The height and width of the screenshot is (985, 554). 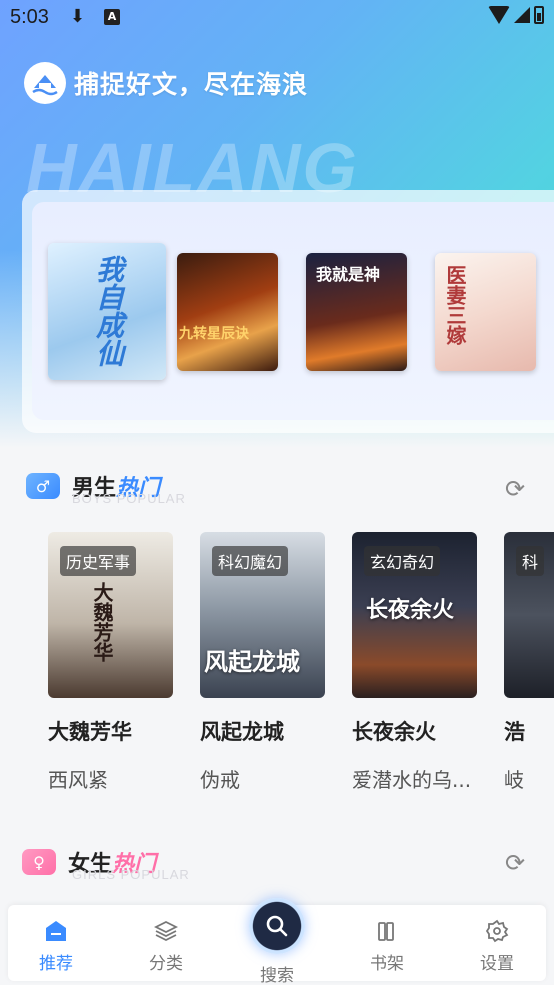 What do you see at coordinates (90, 732) in the screenshot?
I see `book-title: 大魏芳华` at bounding box center [90, 732].